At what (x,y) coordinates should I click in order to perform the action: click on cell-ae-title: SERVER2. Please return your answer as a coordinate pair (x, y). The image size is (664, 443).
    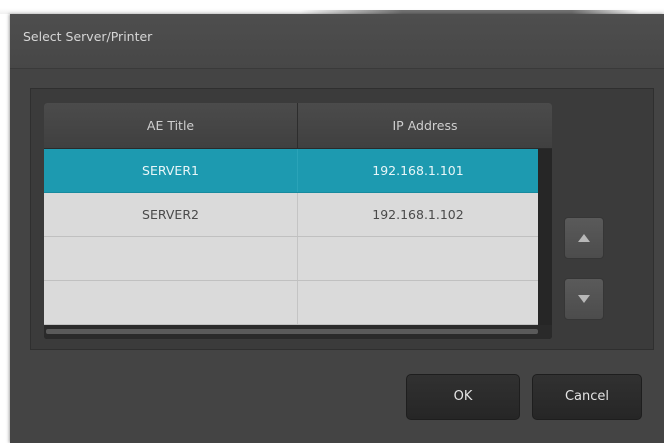
    Looking at the image, I should click on (171, 214).